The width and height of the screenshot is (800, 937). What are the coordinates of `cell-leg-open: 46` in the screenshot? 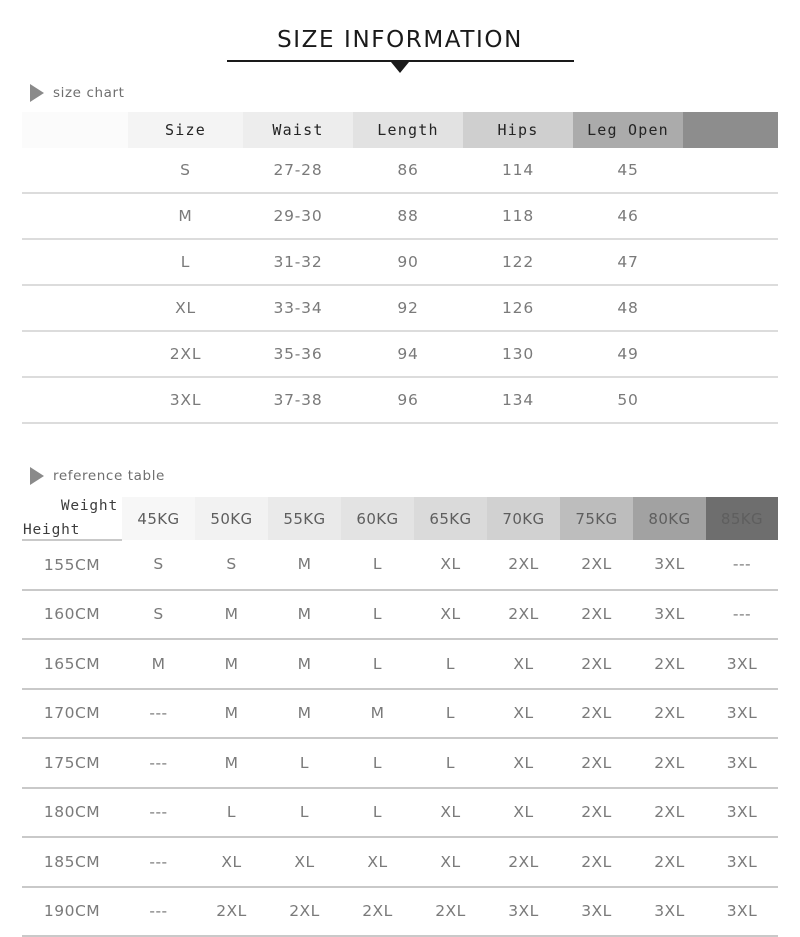 It's located at (628, 216).